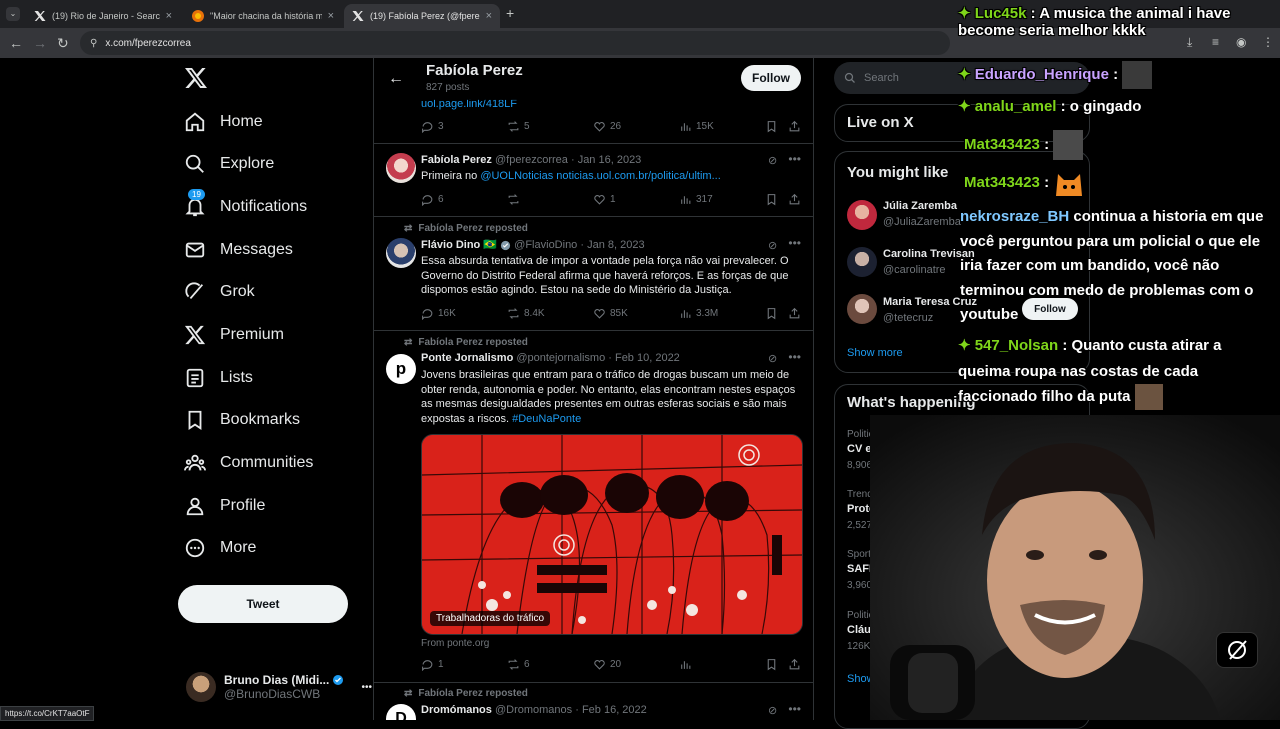  What do you see at coordinates (518, 126) in the screenshot?
I see `repost-action: 5` at bounding box center [518, 126].